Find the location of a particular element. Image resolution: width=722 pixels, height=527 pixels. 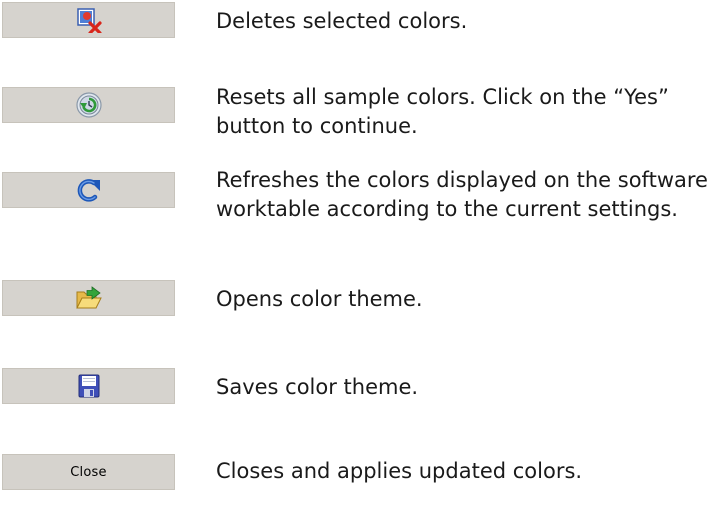

close-button: Close is located at coordinates (88, 472).